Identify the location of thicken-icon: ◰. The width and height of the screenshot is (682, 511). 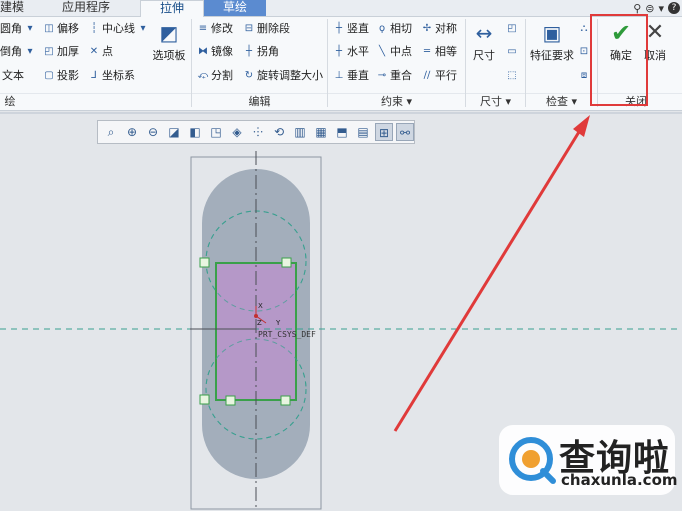
(49, 51).